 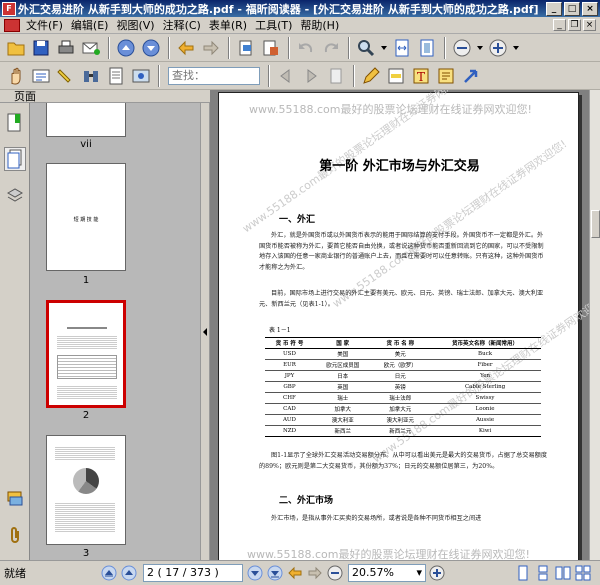 What do you see at coordinates (387, 573) in the screenshot?
I see `zoom-level-field: 20.57% ▾` at bounding box center [387, 573].